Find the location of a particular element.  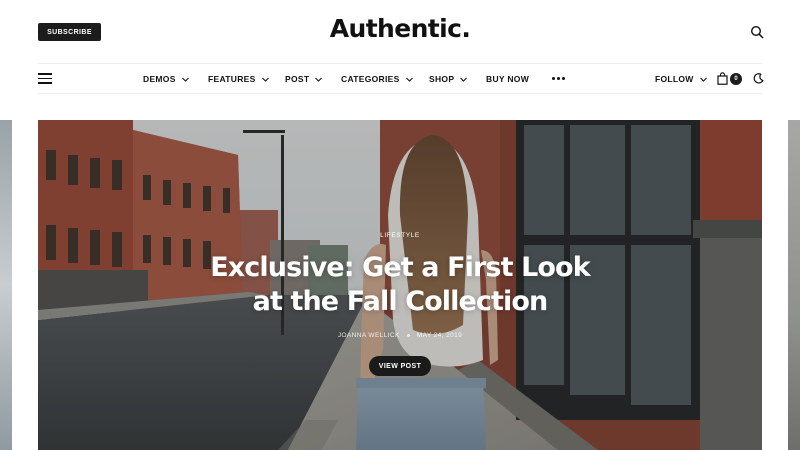

post-meta: JOANNA WELLICK MAY 24, 2019 is located at coordinates (400, 335).